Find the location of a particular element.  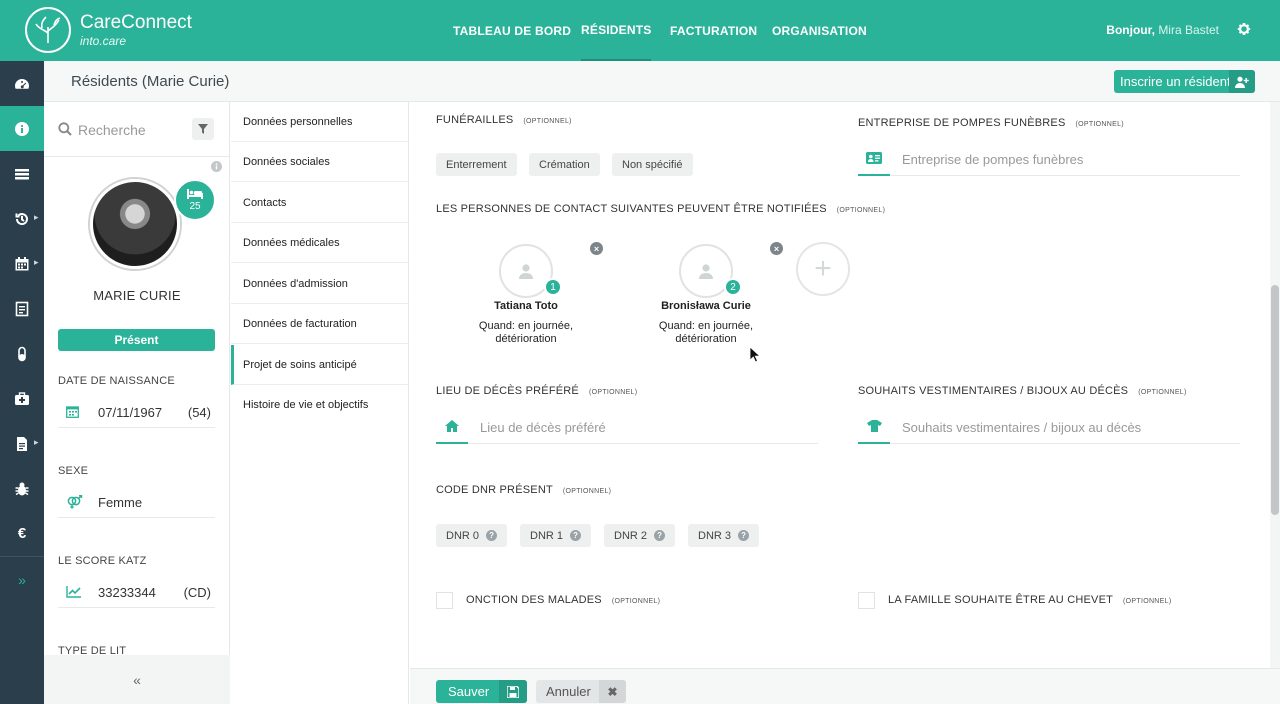

page-title: Résidents (Marie Curie) is located at coordinates (150, 81).